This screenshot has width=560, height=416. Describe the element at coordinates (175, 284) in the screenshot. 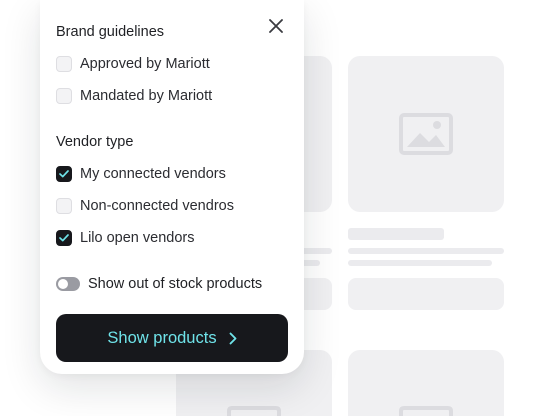

I see `toggle-label: Show out of stock products` at that location.